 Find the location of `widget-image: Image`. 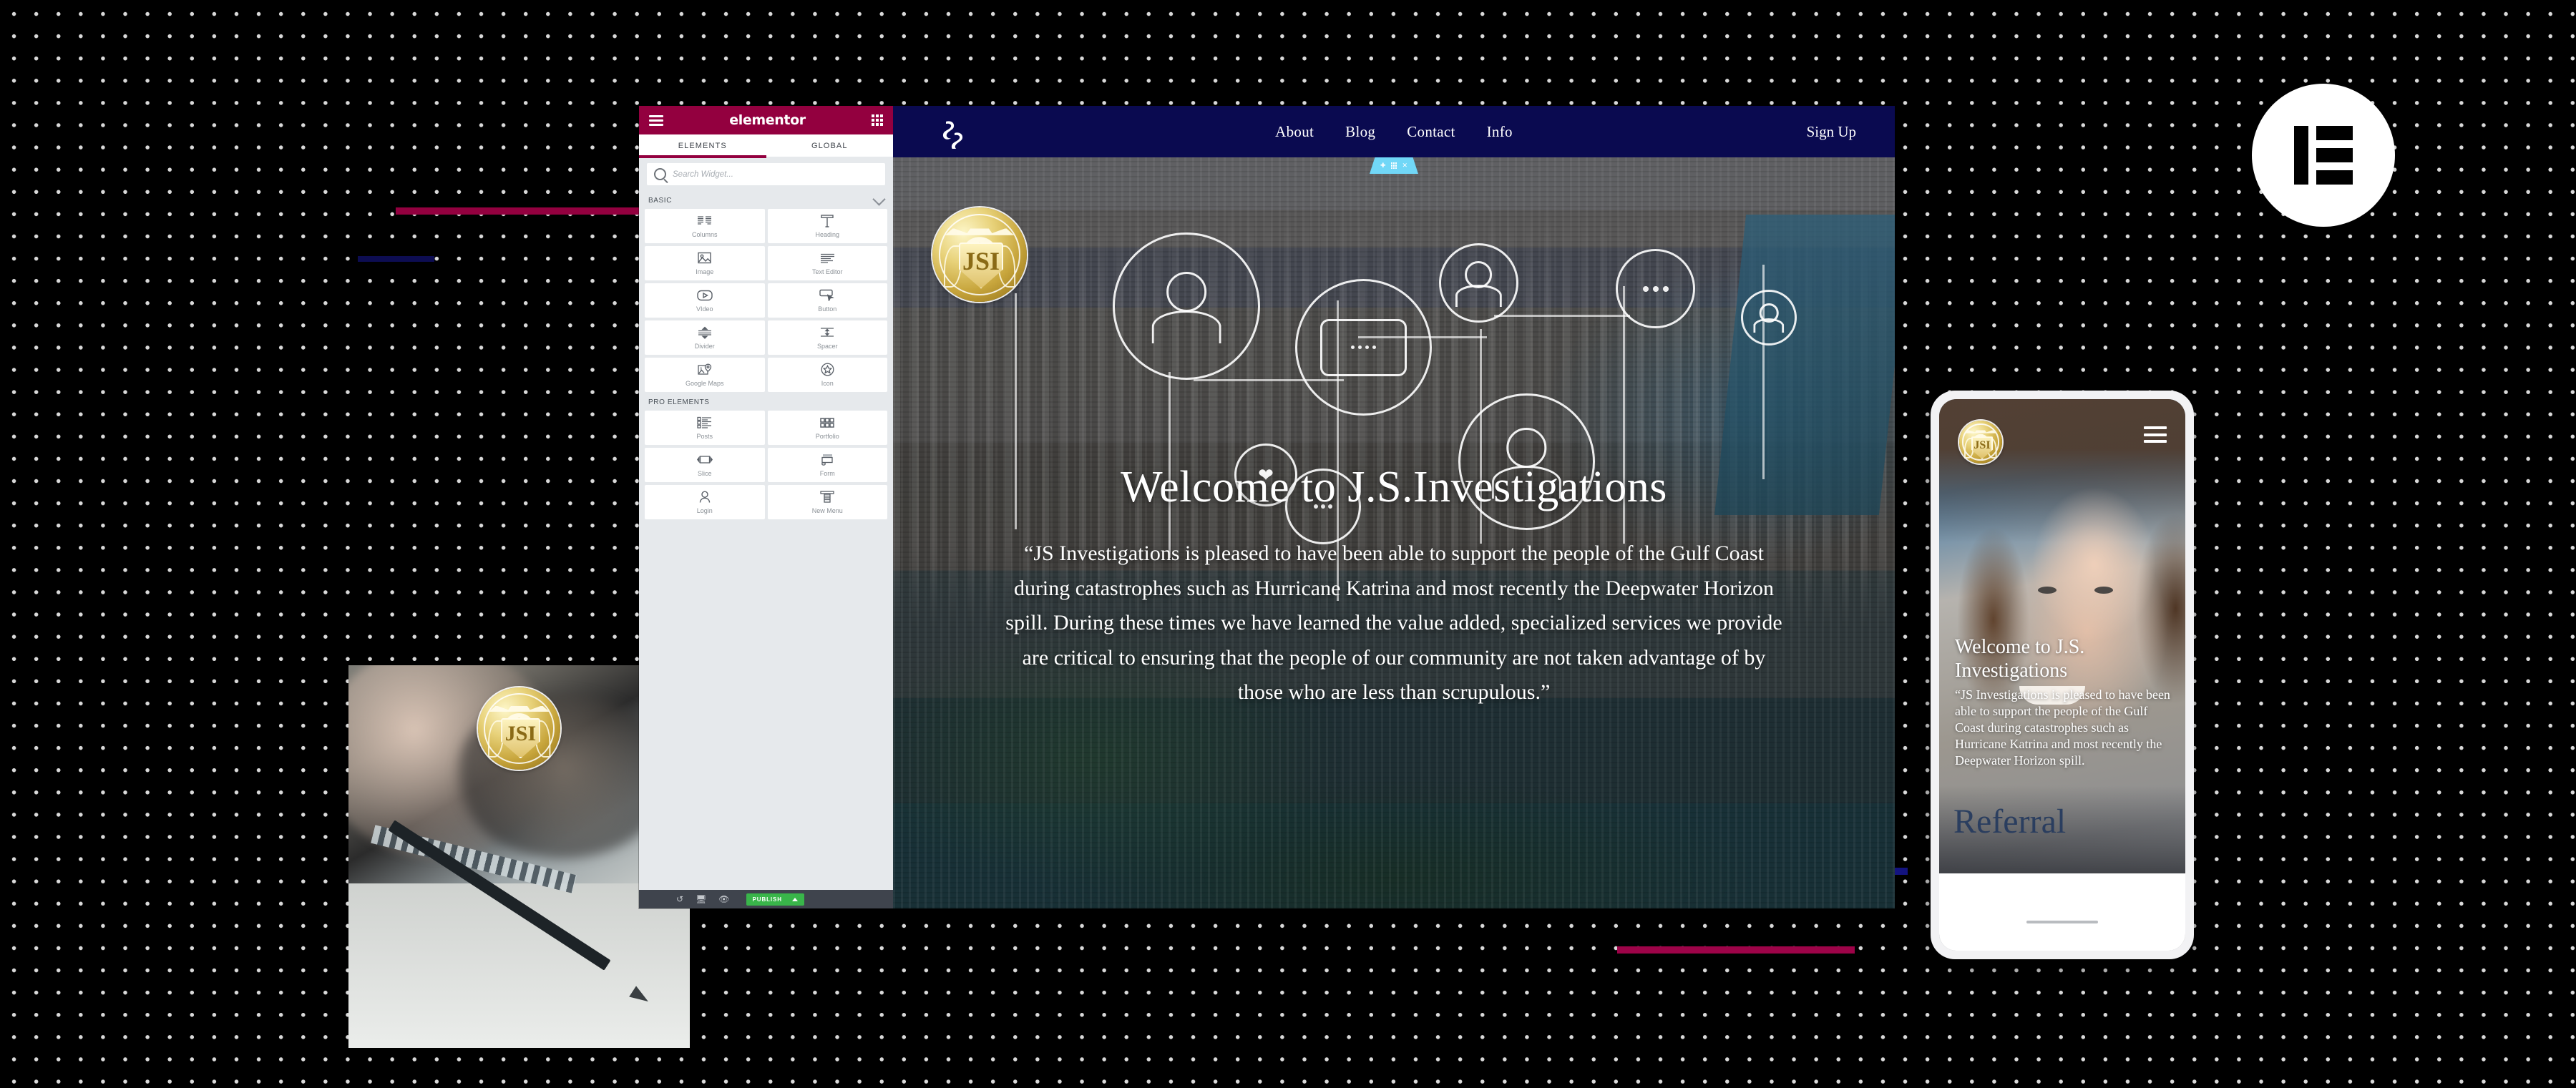

widget-image: Image is located at coordinates (705, 263).